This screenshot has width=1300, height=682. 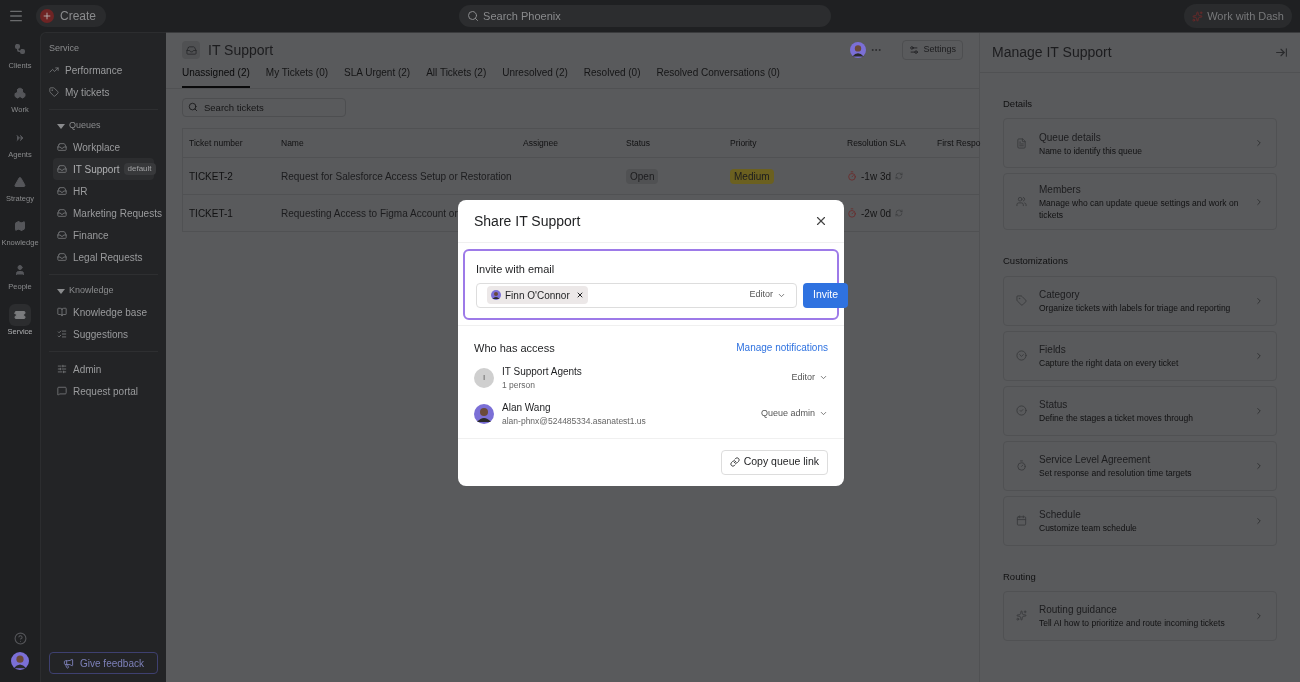 I want to click on settings-card: Routing guidance Tell AI how to prioritize and route incoming tickets, so click(x=1140, y=615).